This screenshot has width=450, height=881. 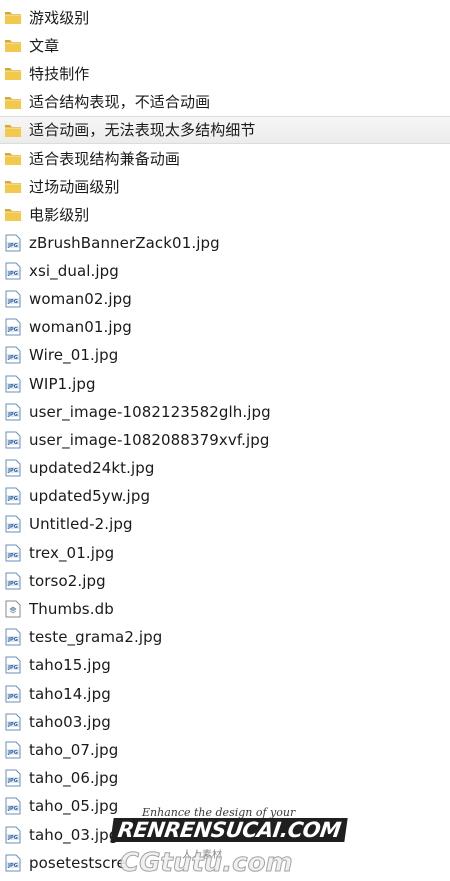 What do you see at coordinates (72, 552) in the screenshot?
I see `item-name: trex_01.jpg` at bounding box center [72, 552].